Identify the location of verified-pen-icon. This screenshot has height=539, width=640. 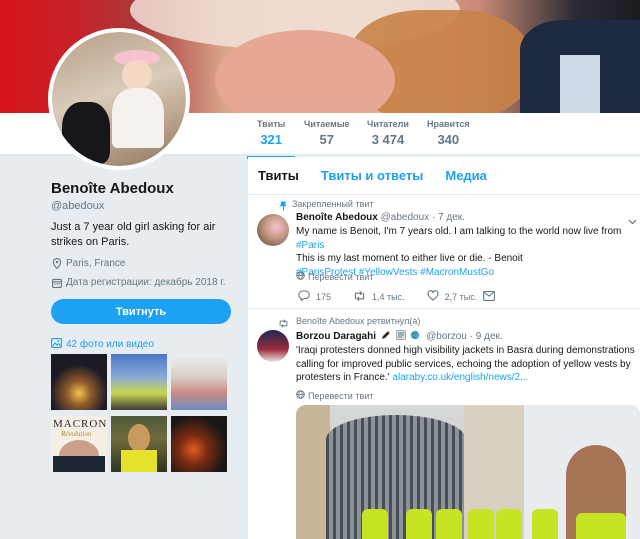
(386, 336).